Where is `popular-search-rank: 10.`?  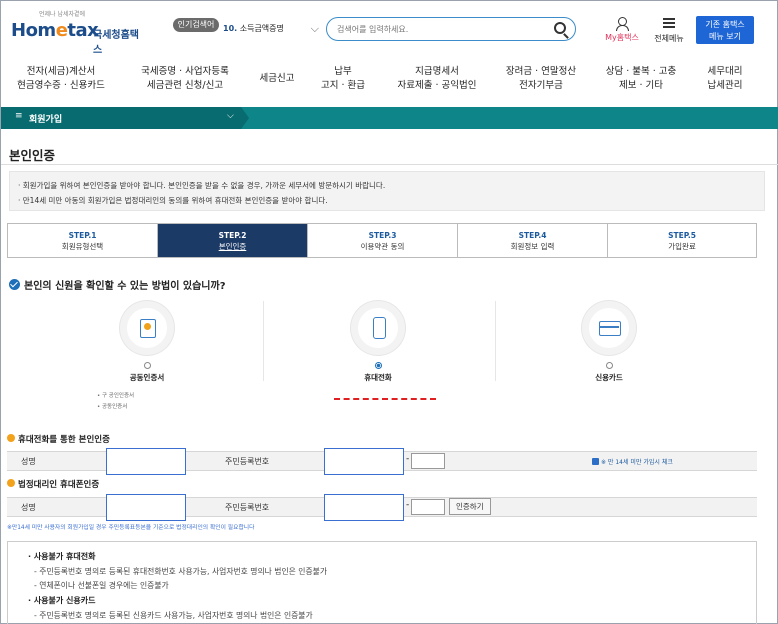 popular-search-rank: 10. is located at coordinates (230, 28).